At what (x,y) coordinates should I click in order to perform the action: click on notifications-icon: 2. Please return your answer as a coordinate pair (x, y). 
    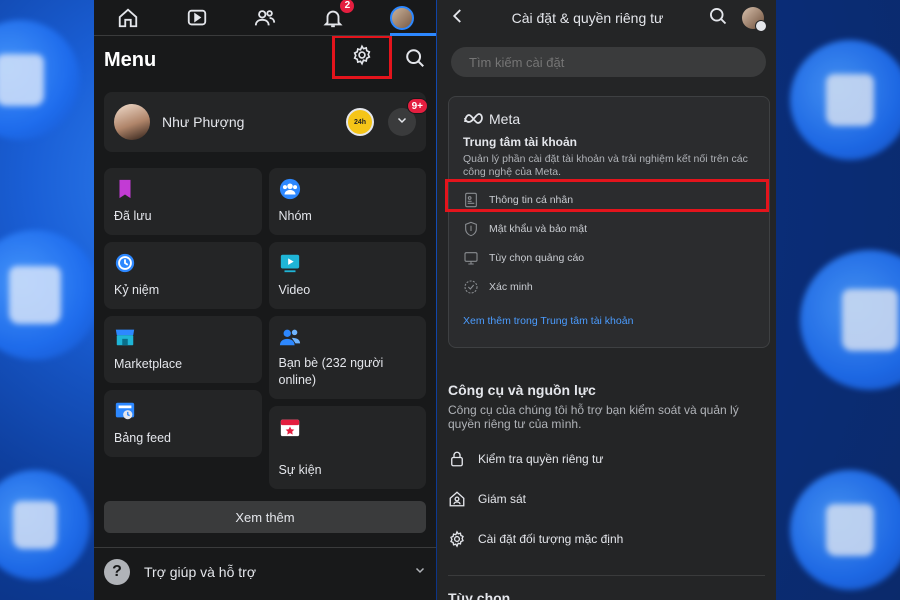
    Looking at the image, I should click on (337, 16).